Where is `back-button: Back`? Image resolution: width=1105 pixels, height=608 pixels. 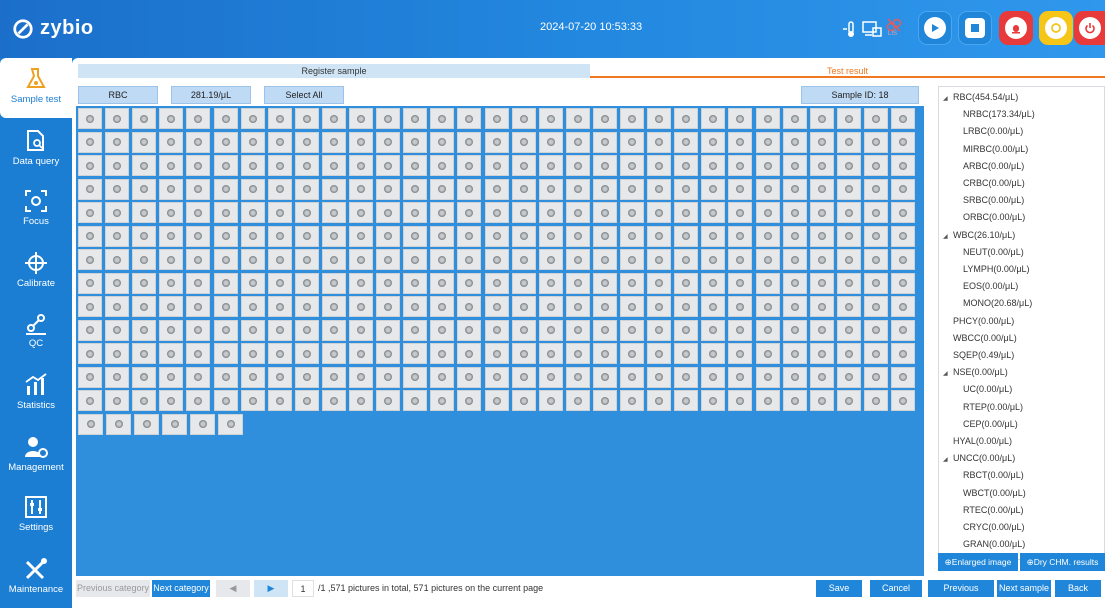
back-button: Back is located at coordinates (1078, 588).